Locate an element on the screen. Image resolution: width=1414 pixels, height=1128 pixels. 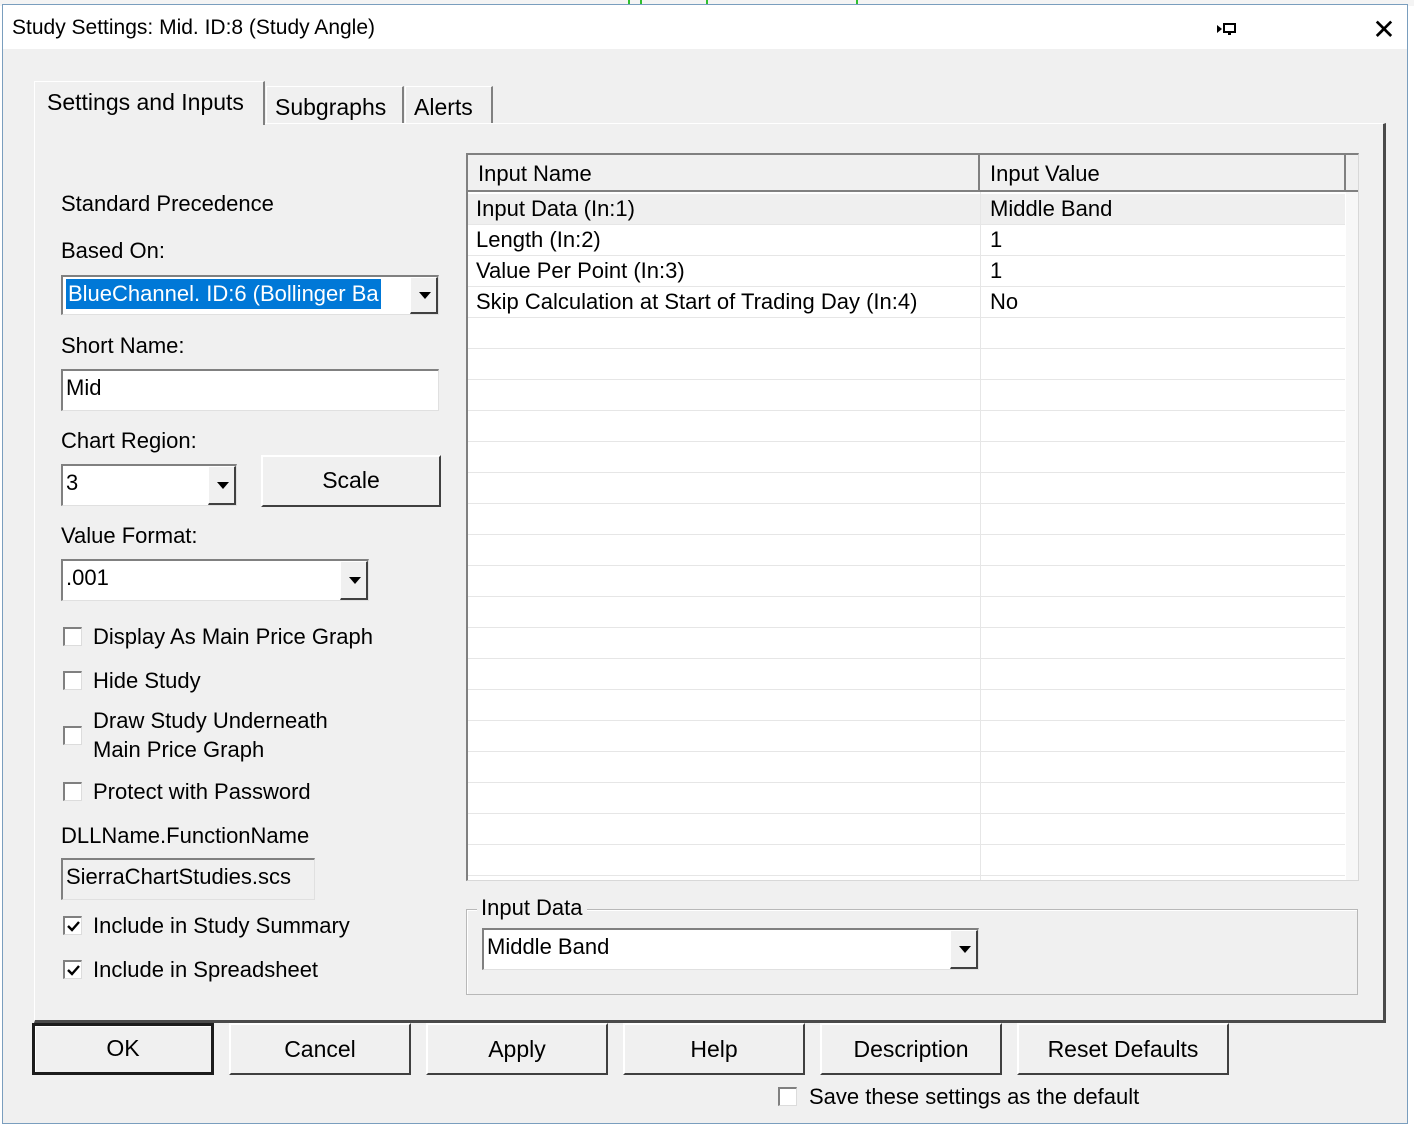
scale-button: Scale is located at coordinates (351, 481).